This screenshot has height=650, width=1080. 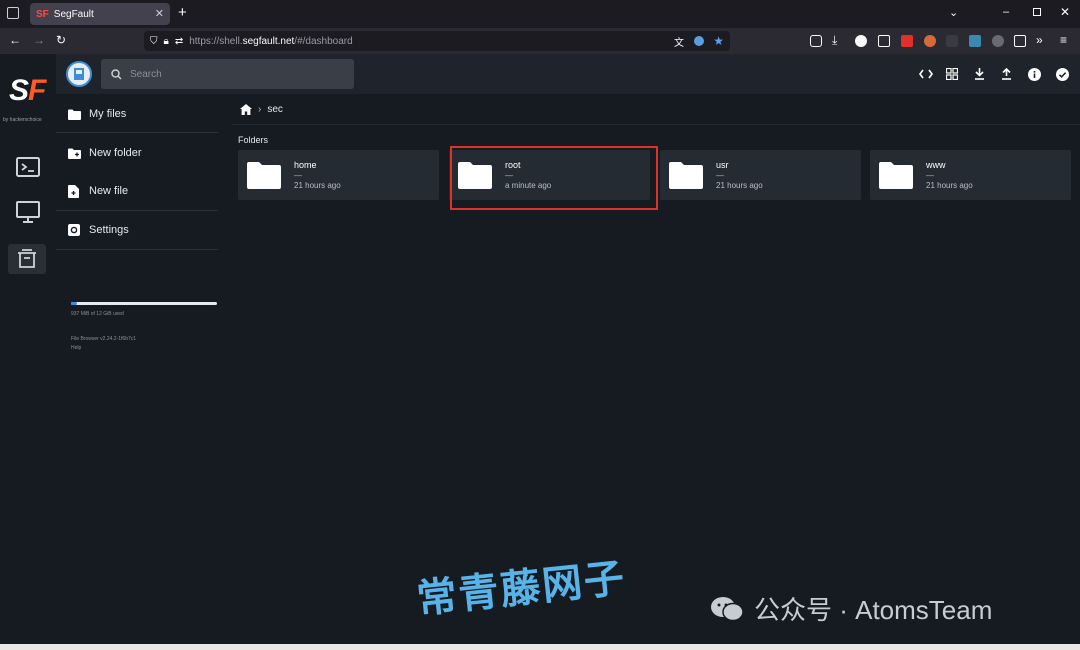 I want to click on home-icon, so click(x=246, y=109).